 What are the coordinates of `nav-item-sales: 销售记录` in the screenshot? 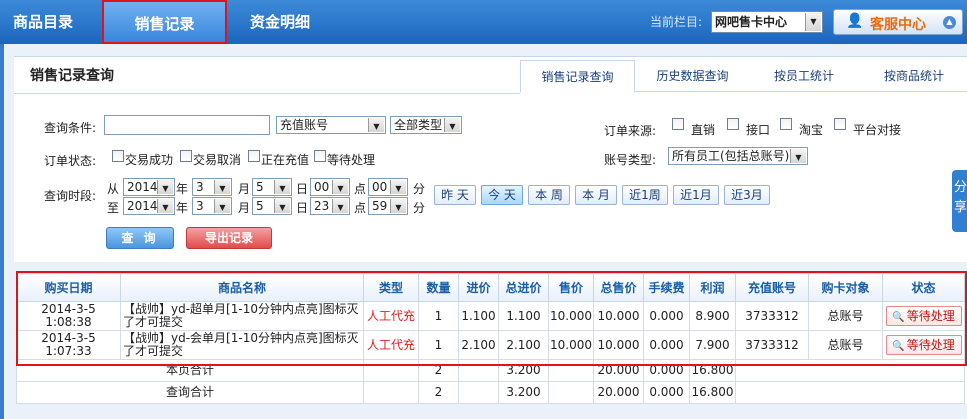 It's located at (164, 22).